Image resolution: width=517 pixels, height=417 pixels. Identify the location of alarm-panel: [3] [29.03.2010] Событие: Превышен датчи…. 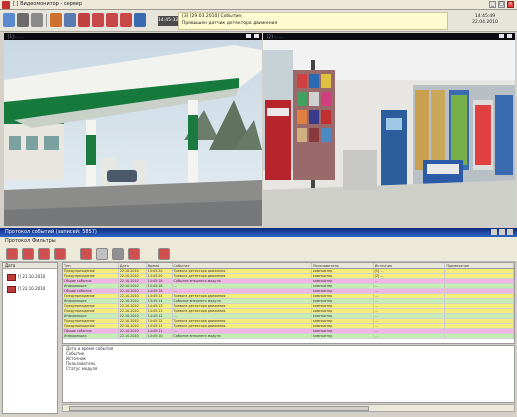
(313, 21).